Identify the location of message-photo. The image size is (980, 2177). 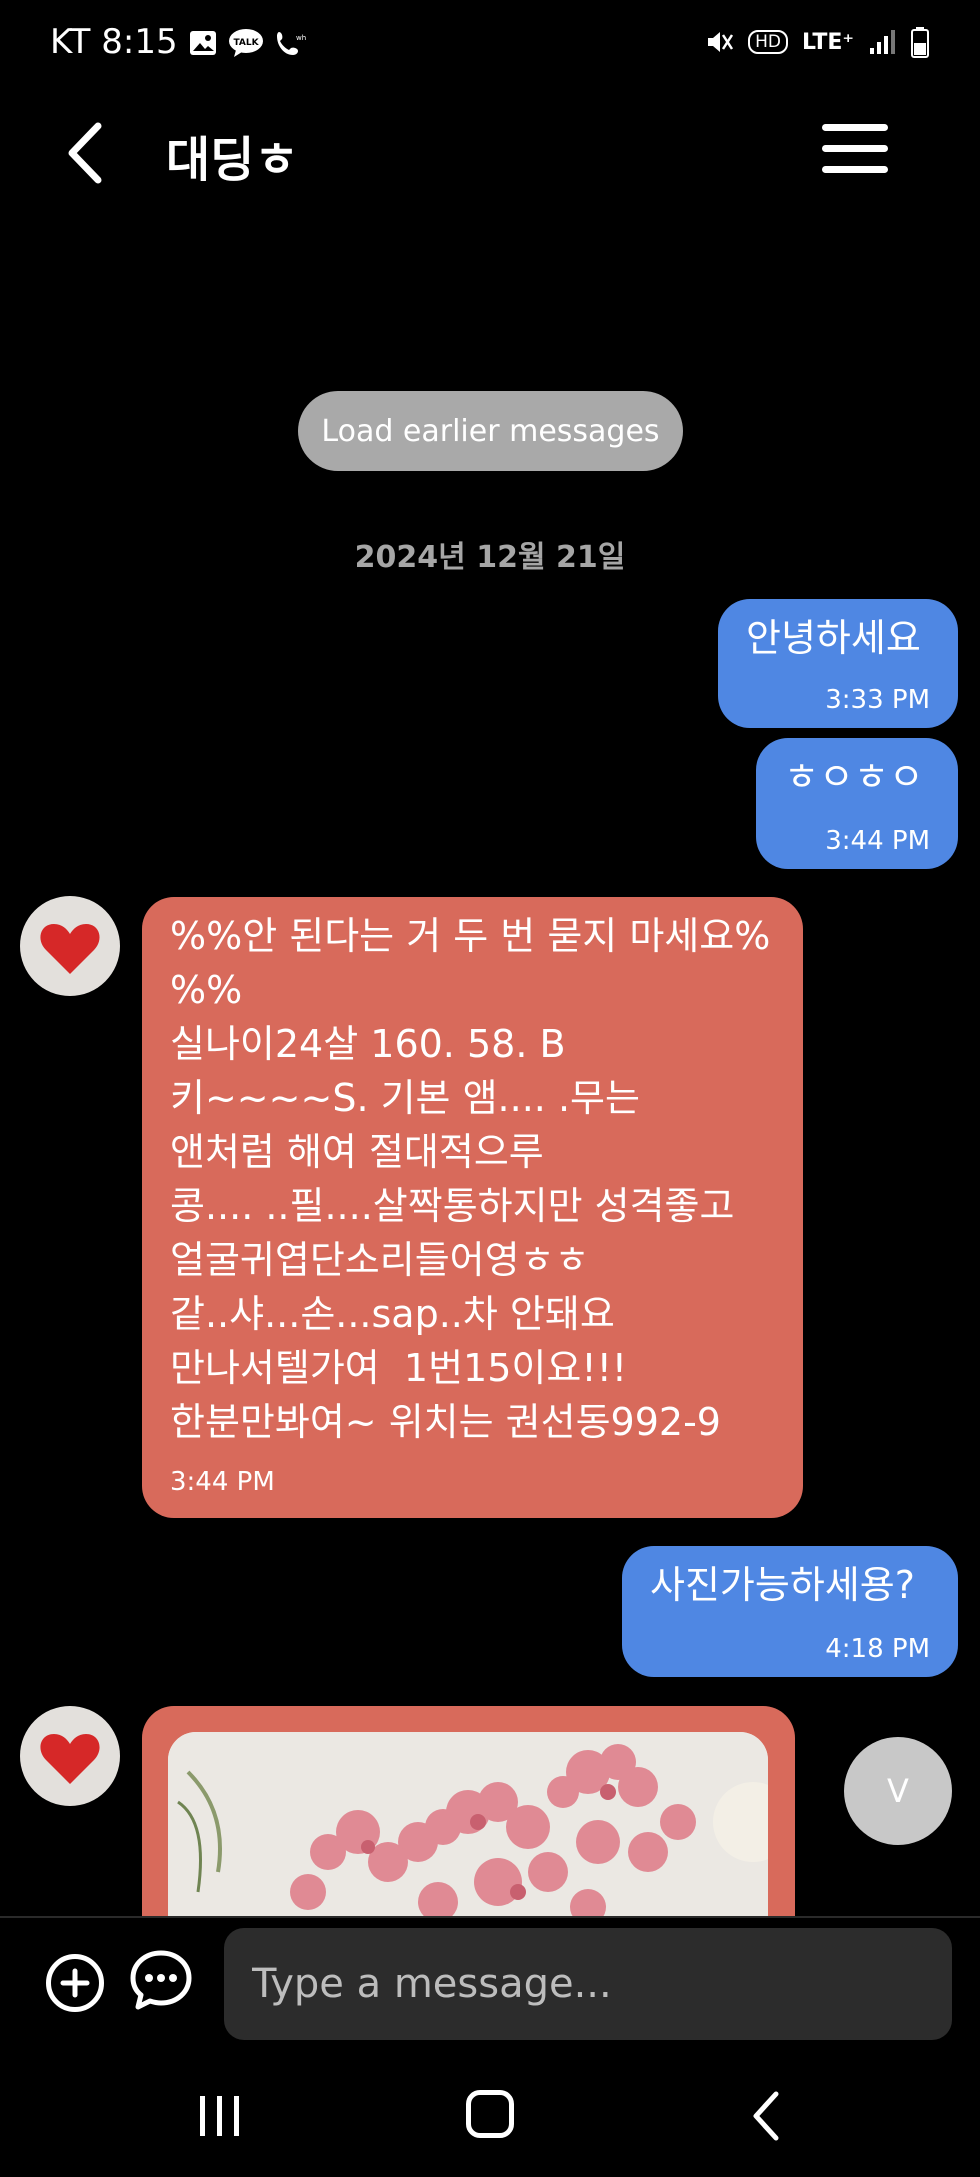
(468, 1832).